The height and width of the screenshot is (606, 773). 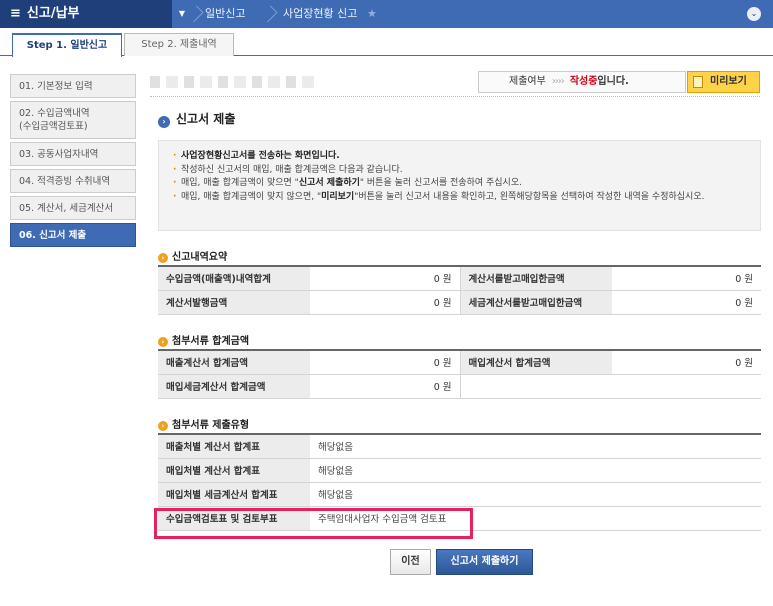 I want to click on attach-type-title: › 첨부서류 제출유형, so click(x=203, y=423).